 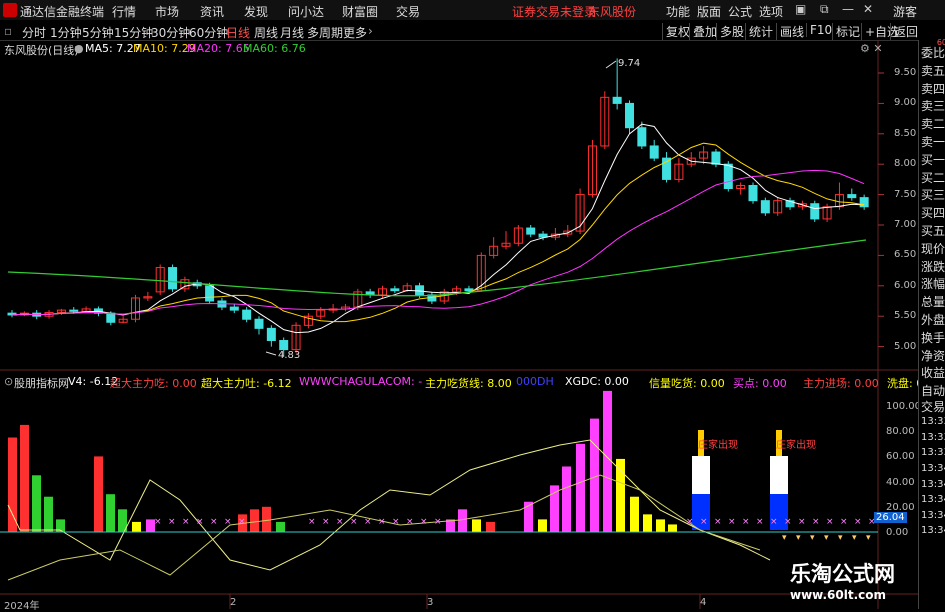 I want to click on indicator-item: 超大主力吃: 0.00, so click(x=153, y=383).